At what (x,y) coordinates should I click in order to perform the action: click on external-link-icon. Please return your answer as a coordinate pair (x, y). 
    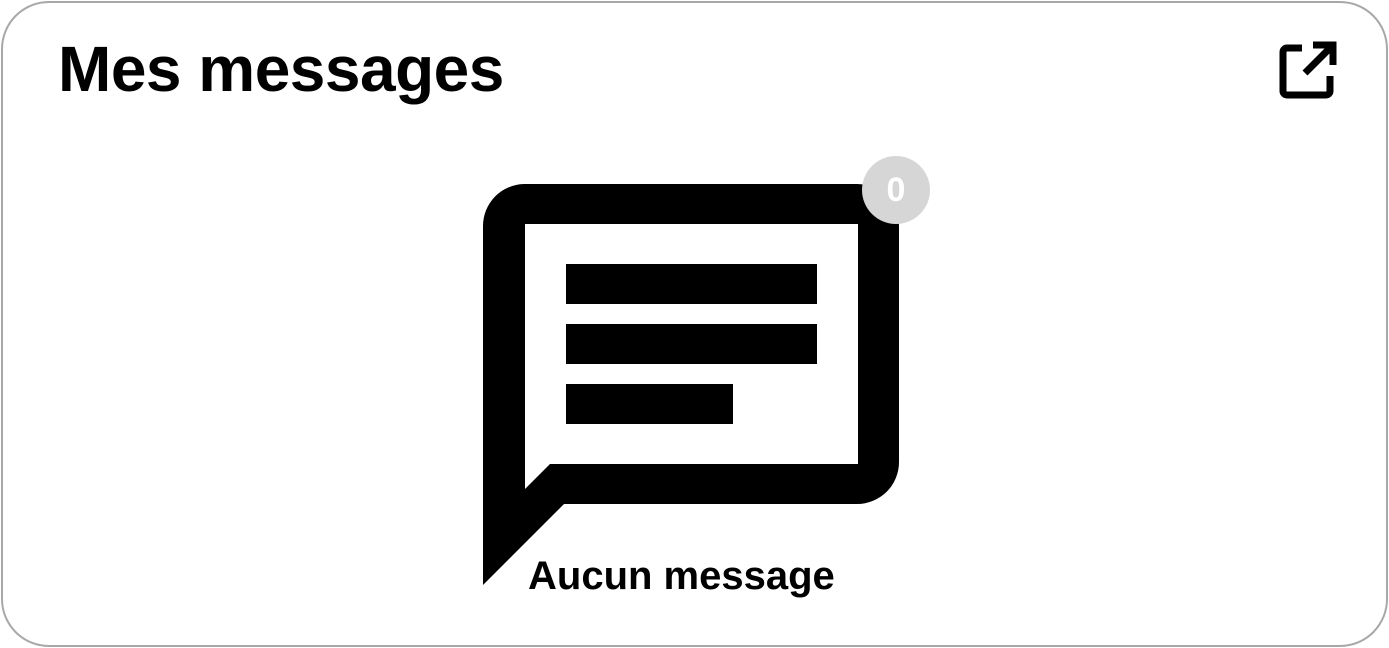
    Looking at the image, I should click on (1308, 70).